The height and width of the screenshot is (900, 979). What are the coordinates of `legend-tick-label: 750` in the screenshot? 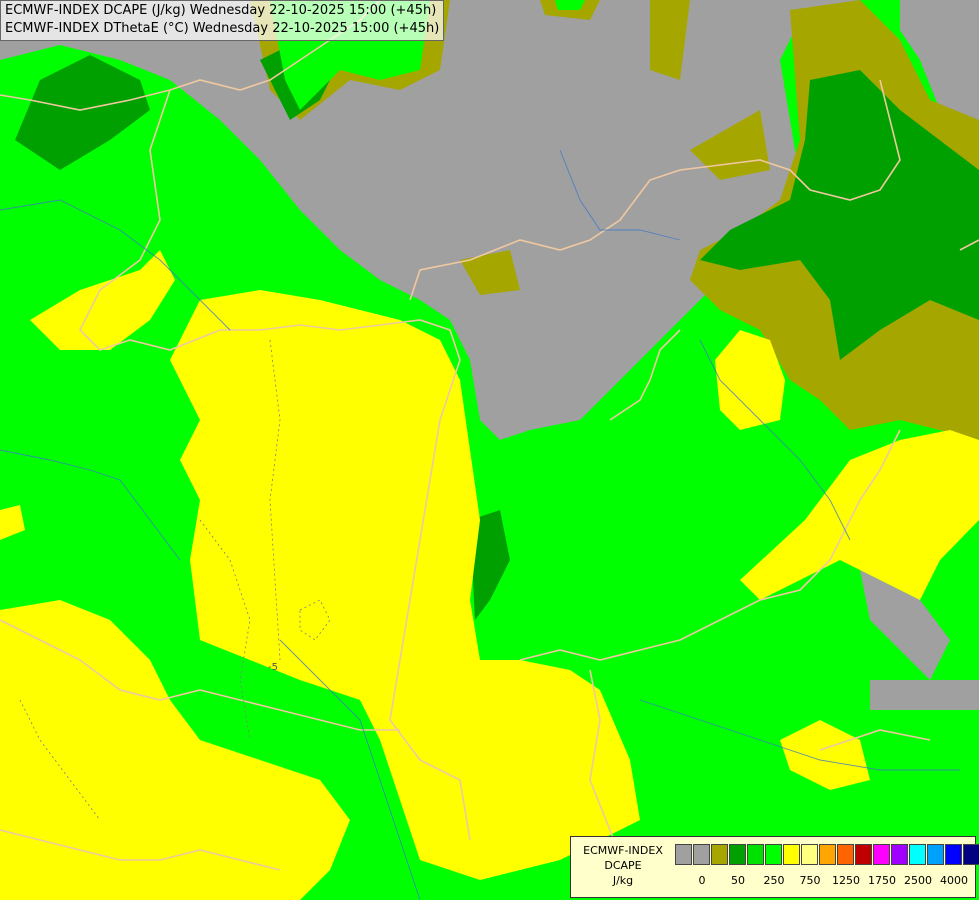 It's located at (810, 880).